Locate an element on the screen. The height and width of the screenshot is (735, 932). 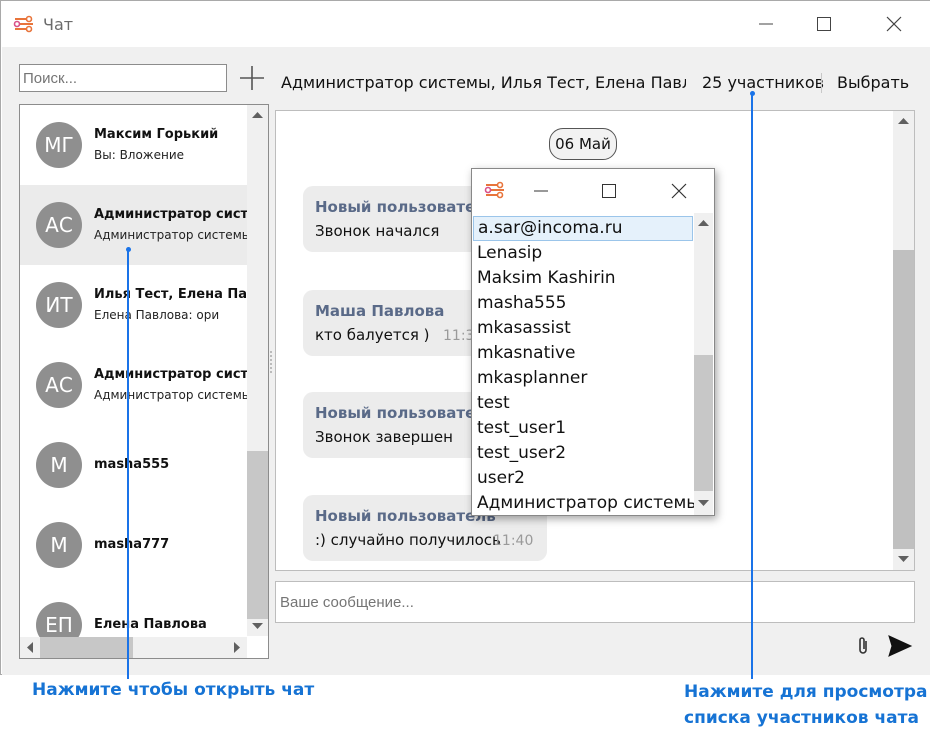
participant-item: user2 is located at coordinates (583, 478).